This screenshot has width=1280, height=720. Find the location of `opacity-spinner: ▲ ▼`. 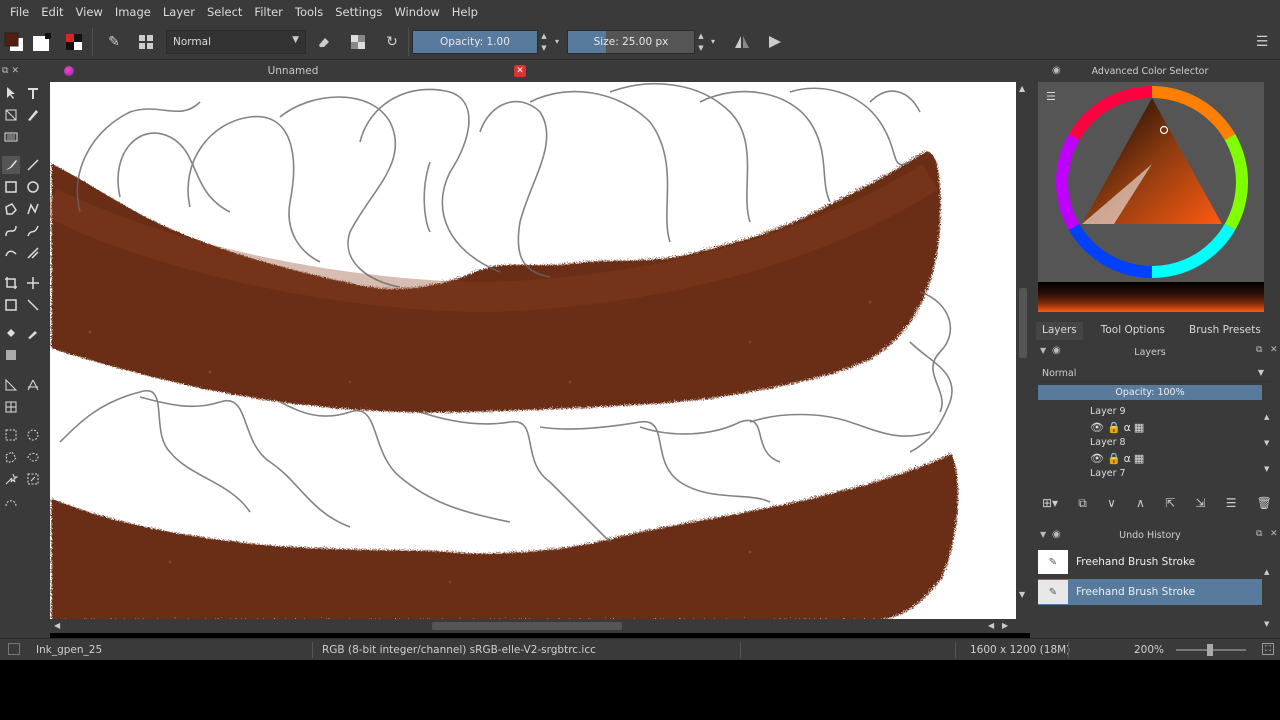

opacity-spinner: ▲ ▼ is located at coordinates (544, 42).